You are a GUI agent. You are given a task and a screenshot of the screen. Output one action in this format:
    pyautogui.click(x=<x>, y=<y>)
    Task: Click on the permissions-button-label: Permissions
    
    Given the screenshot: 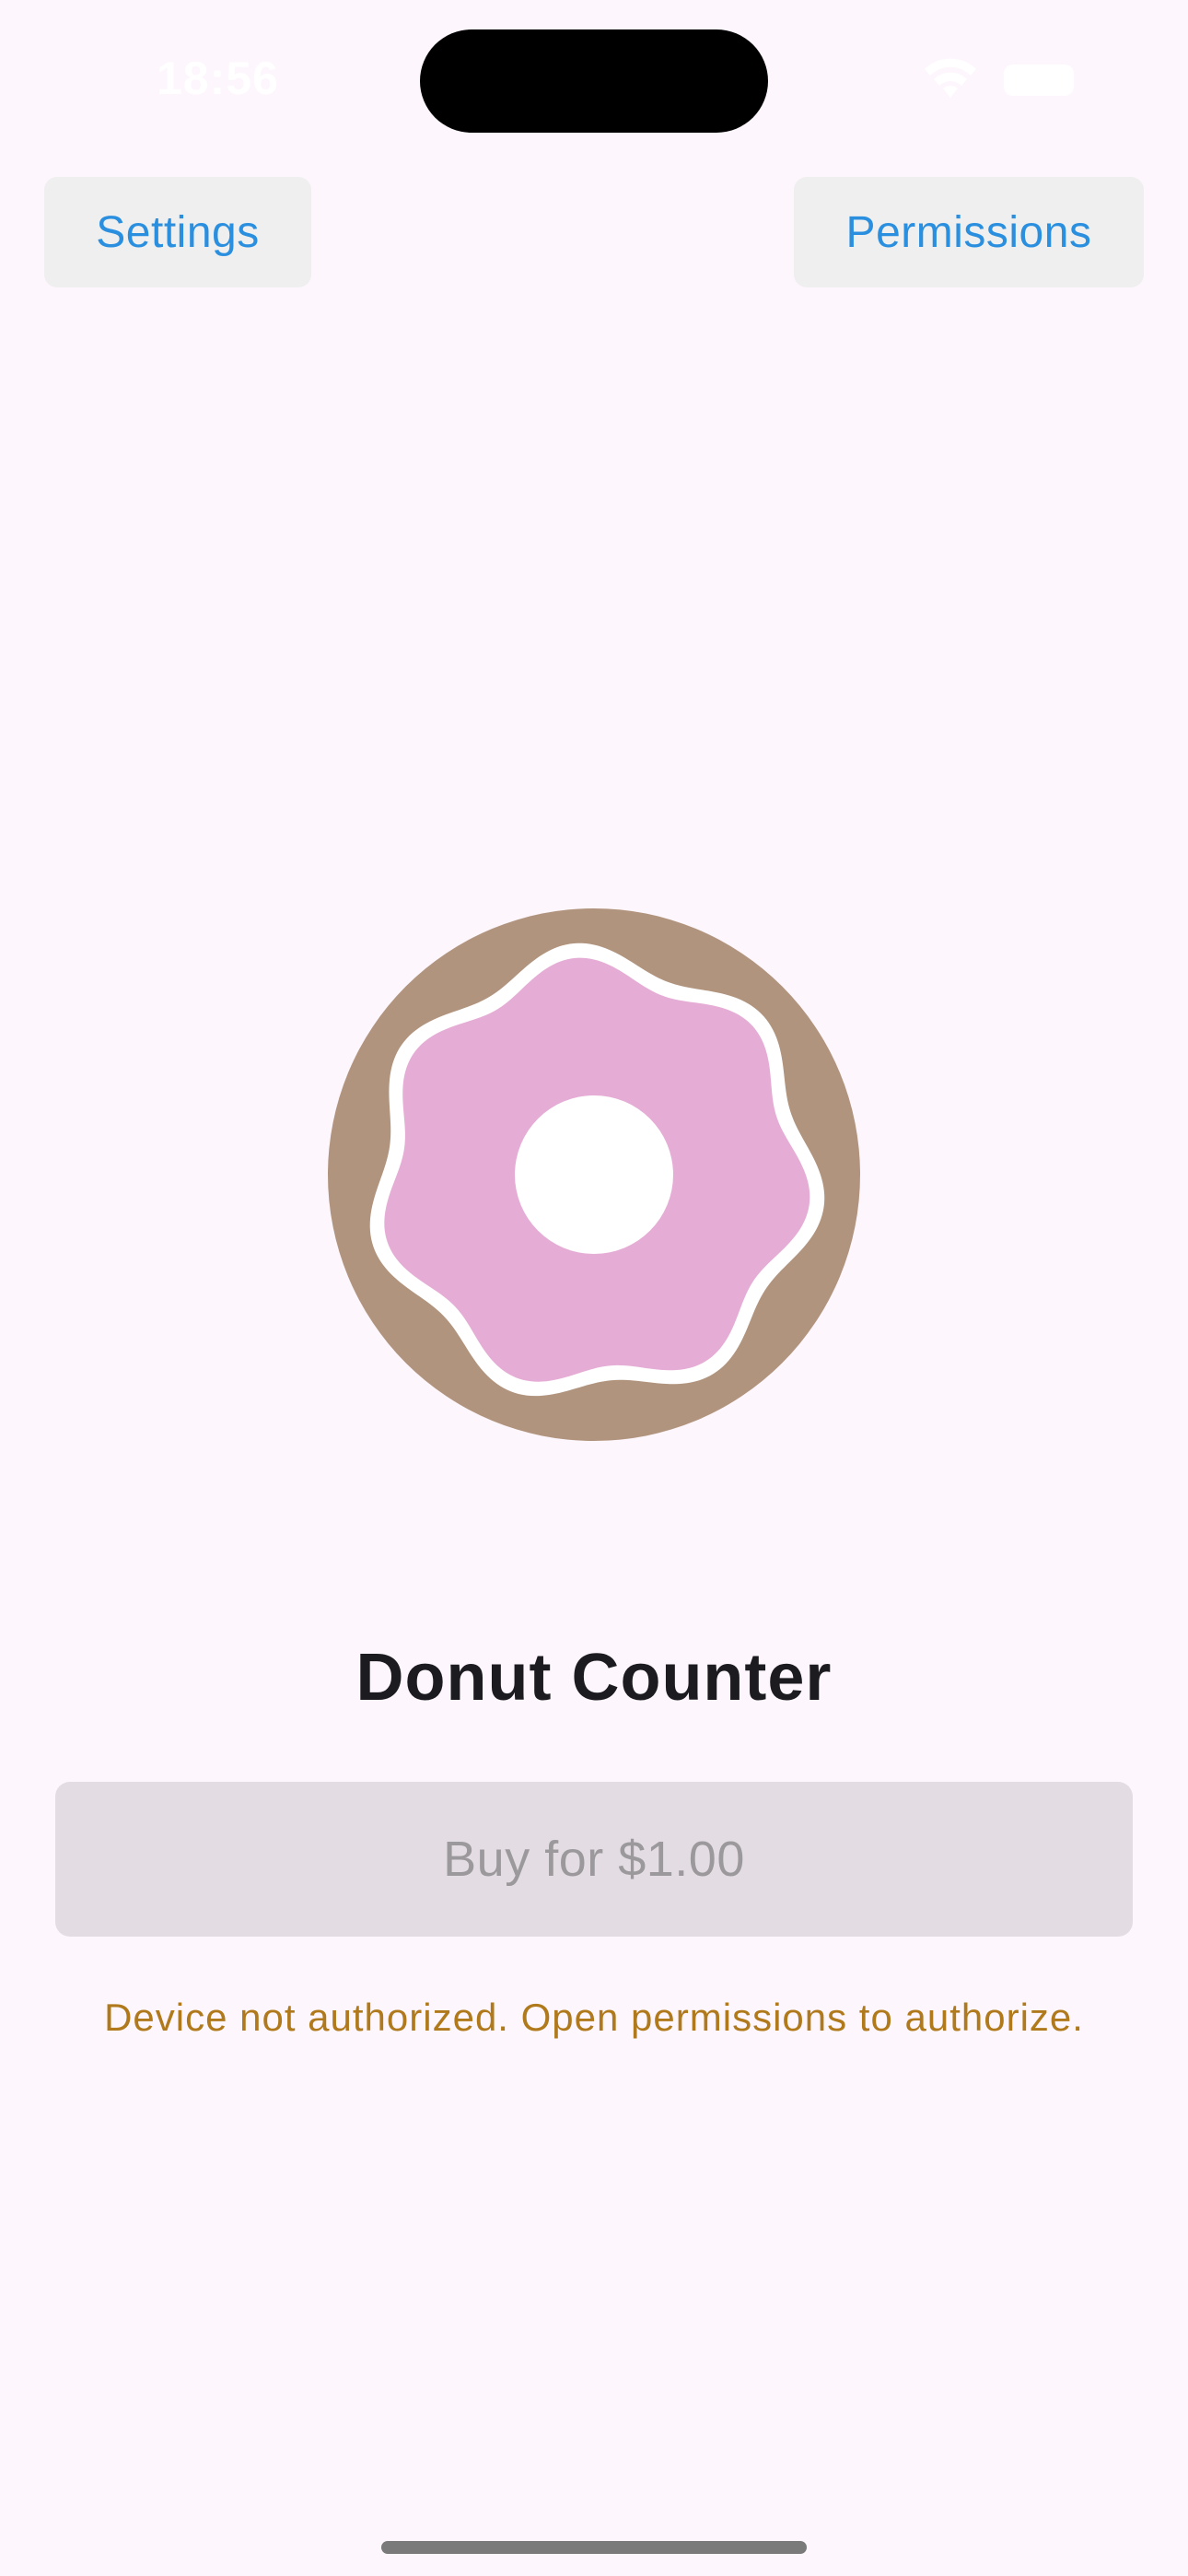 What is the action you would take?
    pyautogui.click(x=968, y=232)
    